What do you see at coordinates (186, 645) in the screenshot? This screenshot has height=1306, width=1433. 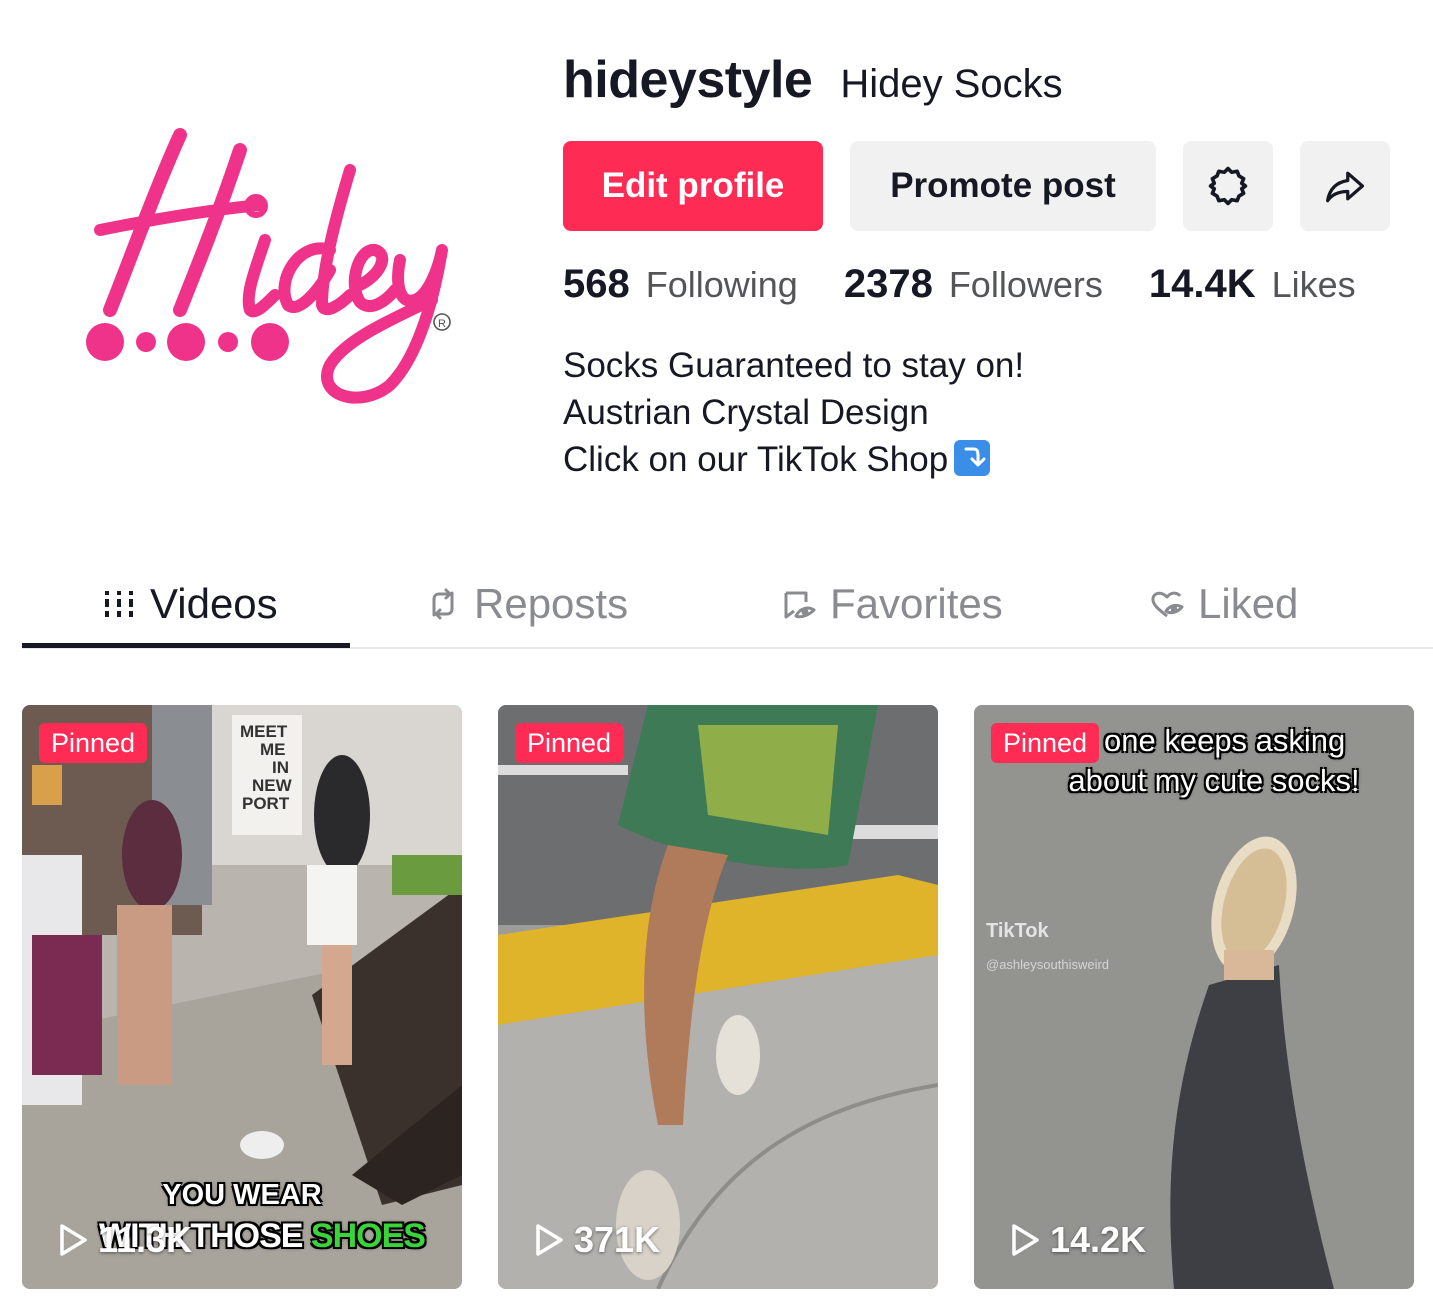 I see `active-tab-indicator` at bounding box center [186, 645].